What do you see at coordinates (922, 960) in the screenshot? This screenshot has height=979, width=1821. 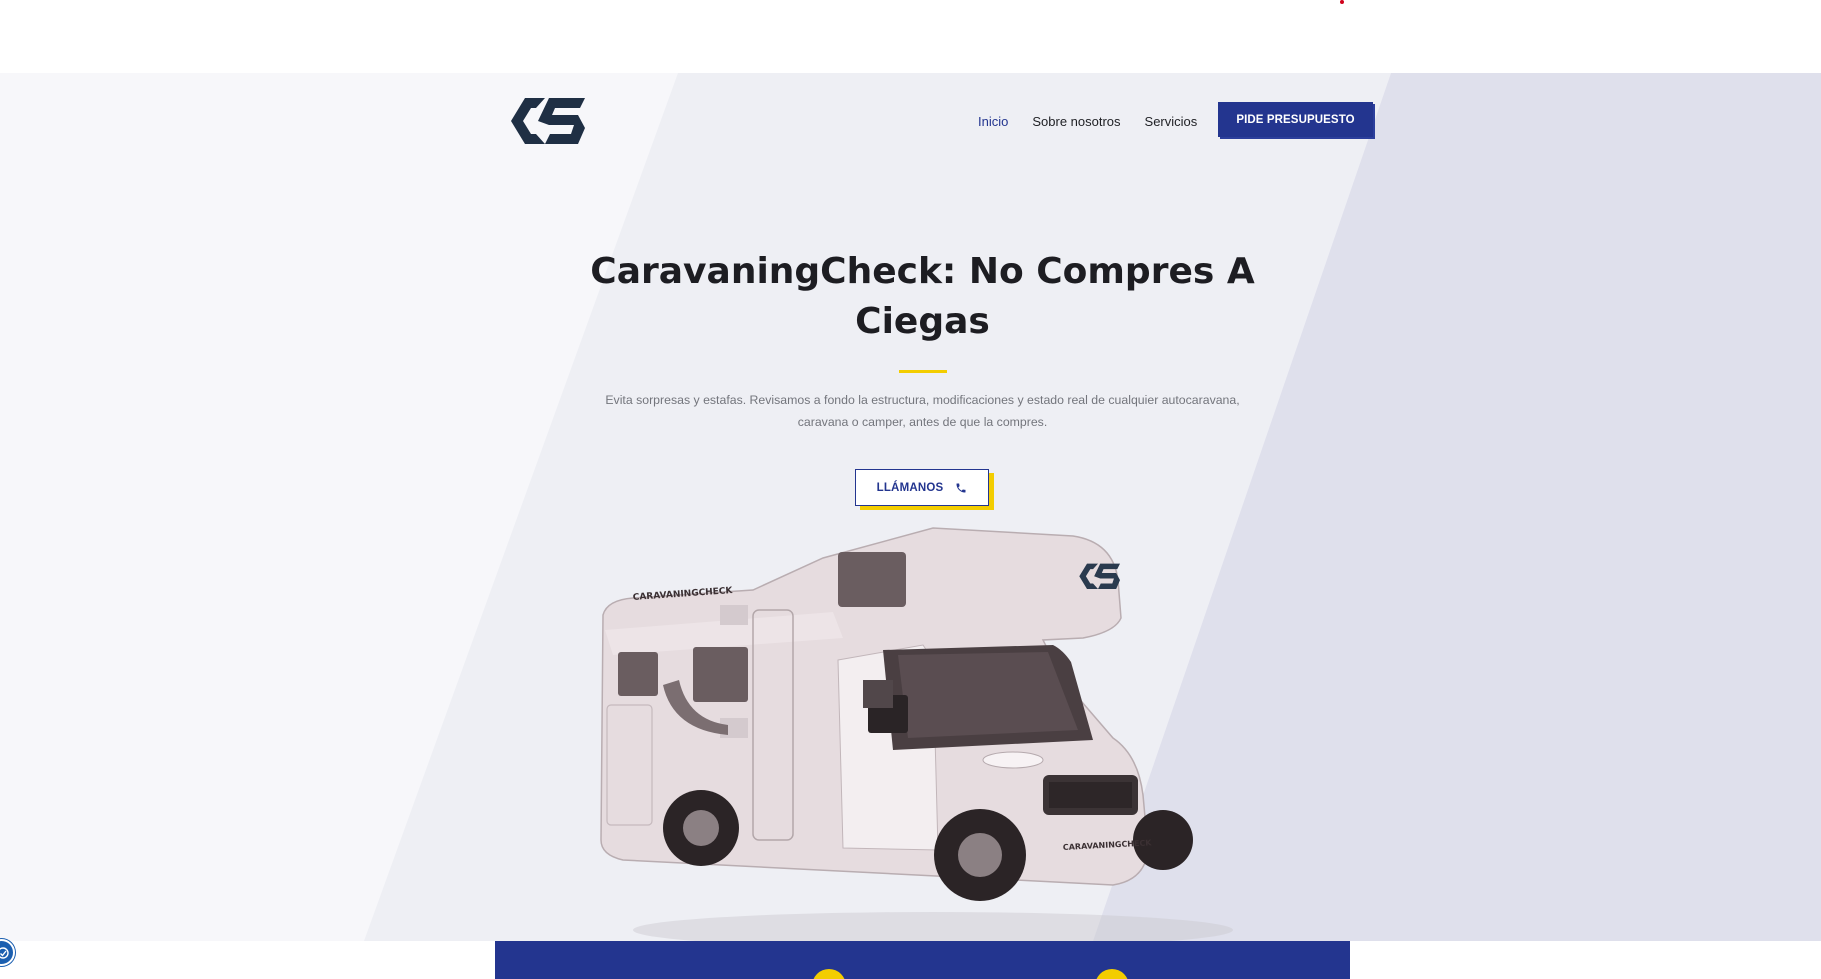 I see `features-band` at bounding box center [922, 960].